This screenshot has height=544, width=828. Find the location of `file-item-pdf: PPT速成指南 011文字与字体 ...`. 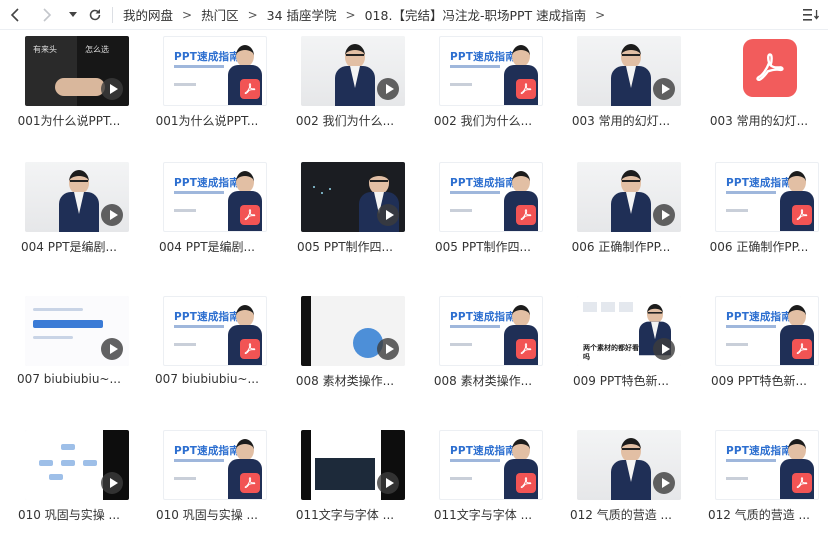

file-item-pdf: PPT速成指南 011文字与字体 ... is located at coordinates (483, 484).